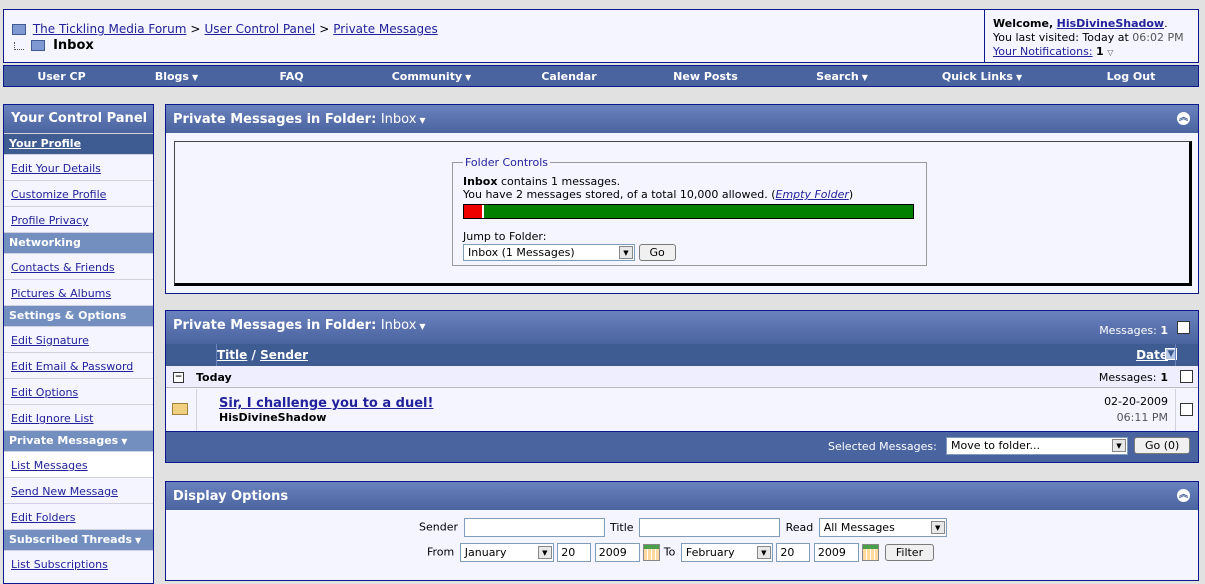 This screenshot has height=584, width=1205. I want to click on col-sep: /, so click(253, 355).